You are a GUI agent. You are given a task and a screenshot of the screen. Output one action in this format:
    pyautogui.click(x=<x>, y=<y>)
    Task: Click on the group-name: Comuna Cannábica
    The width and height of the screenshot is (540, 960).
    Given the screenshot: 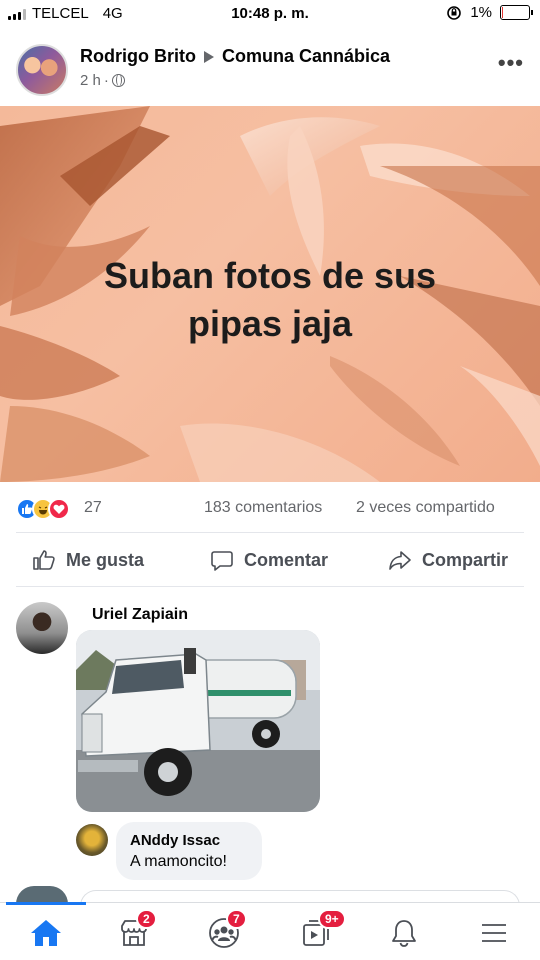 What is the action you would take?
    pyautogui.click(x=306, y=56)
    